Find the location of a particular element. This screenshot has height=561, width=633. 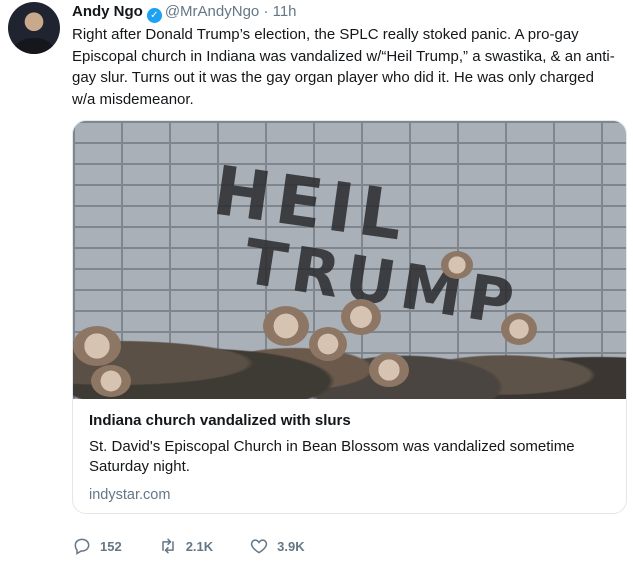

retweet-button: 2.1K is located at coordinates (185, 546).